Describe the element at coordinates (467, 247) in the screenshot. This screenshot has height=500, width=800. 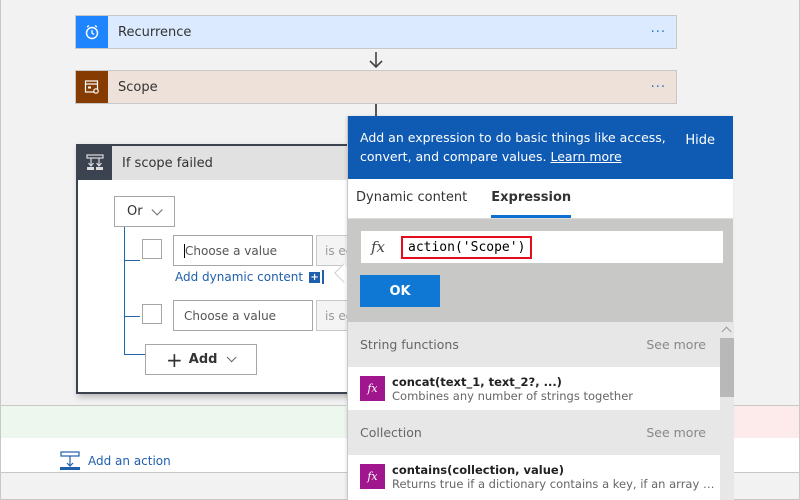
I see `expression-value: action('Scope')` at that location.